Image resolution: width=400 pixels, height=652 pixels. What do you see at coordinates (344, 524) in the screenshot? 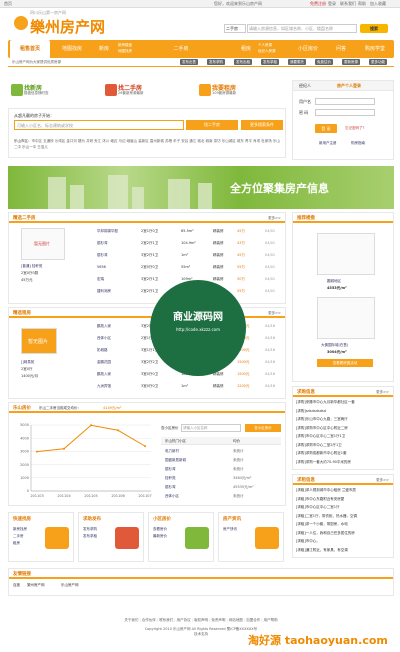
I see `list-item: [求租]求一个小套，带厨房，水电` at bounding box center [344, 524].